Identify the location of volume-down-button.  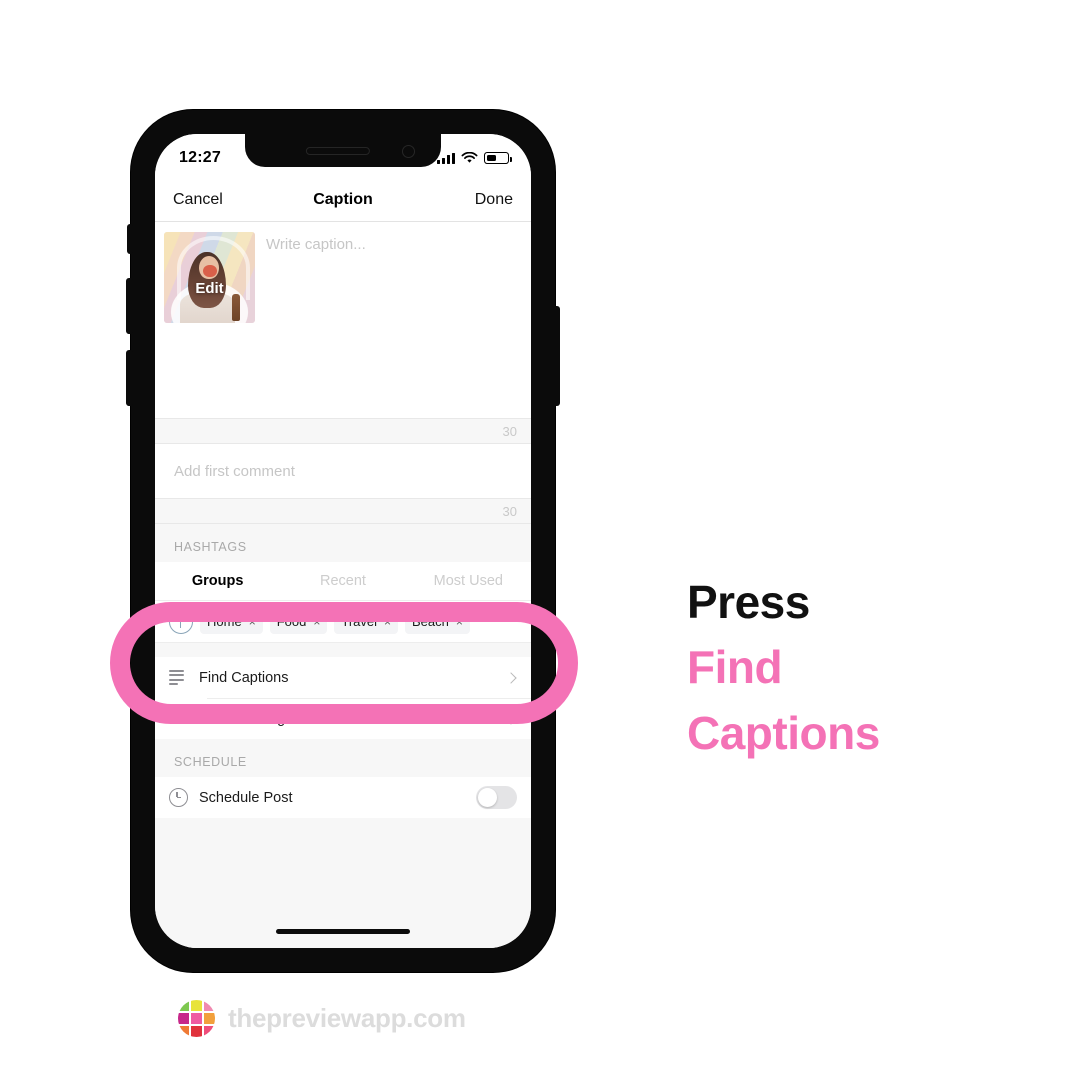
(129, 378).